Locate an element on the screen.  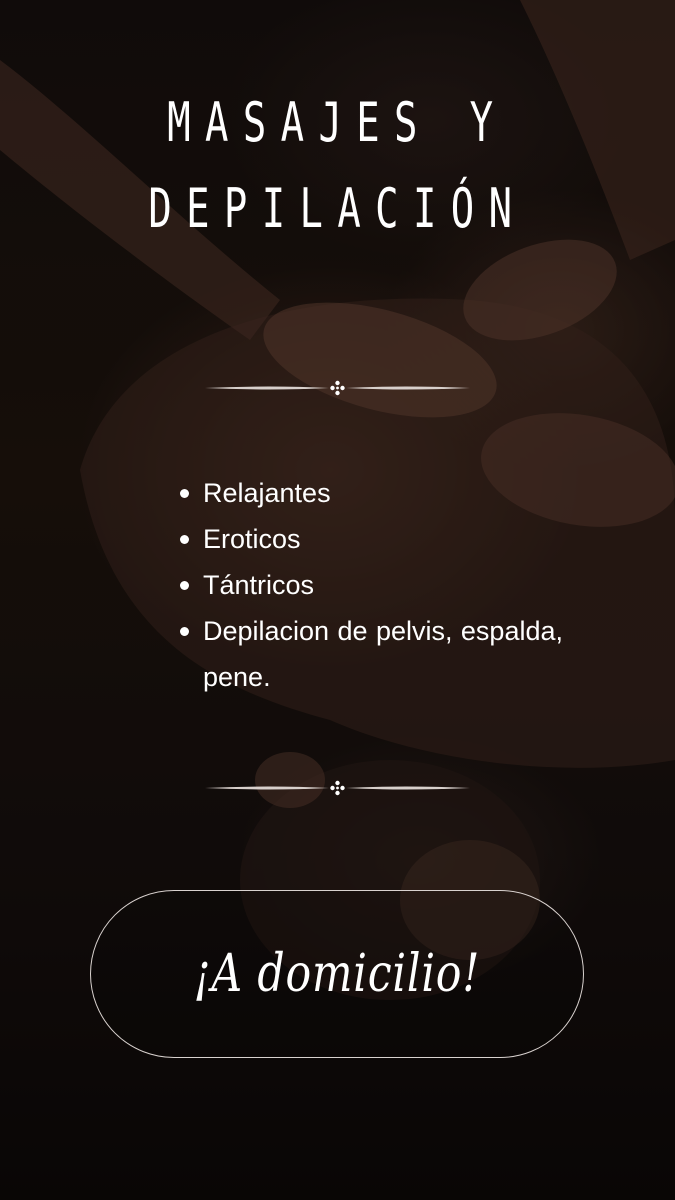
title-line-2: Depilación is located at coordinates (337, 208).